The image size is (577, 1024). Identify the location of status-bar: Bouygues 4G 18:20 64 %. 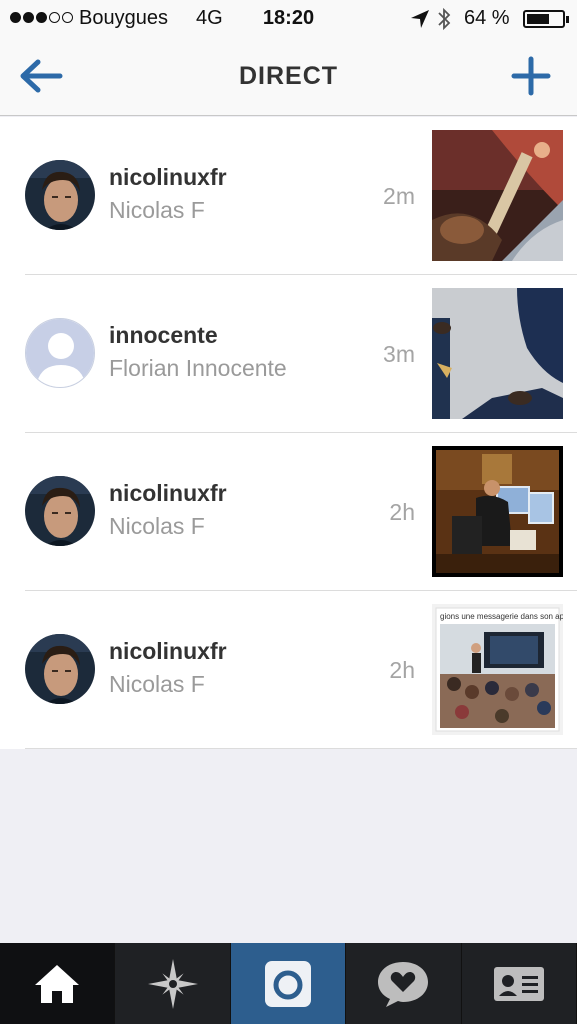
(288, 19).